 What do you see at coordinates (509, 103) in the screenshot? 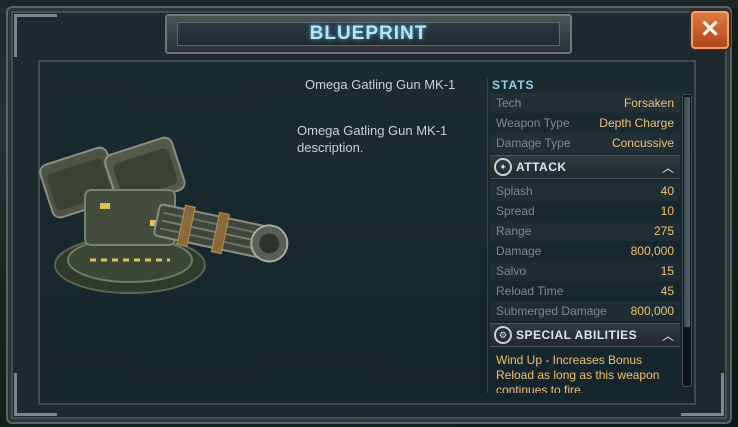
I see `stat-label: Tech` at bounding box center [509, 103].